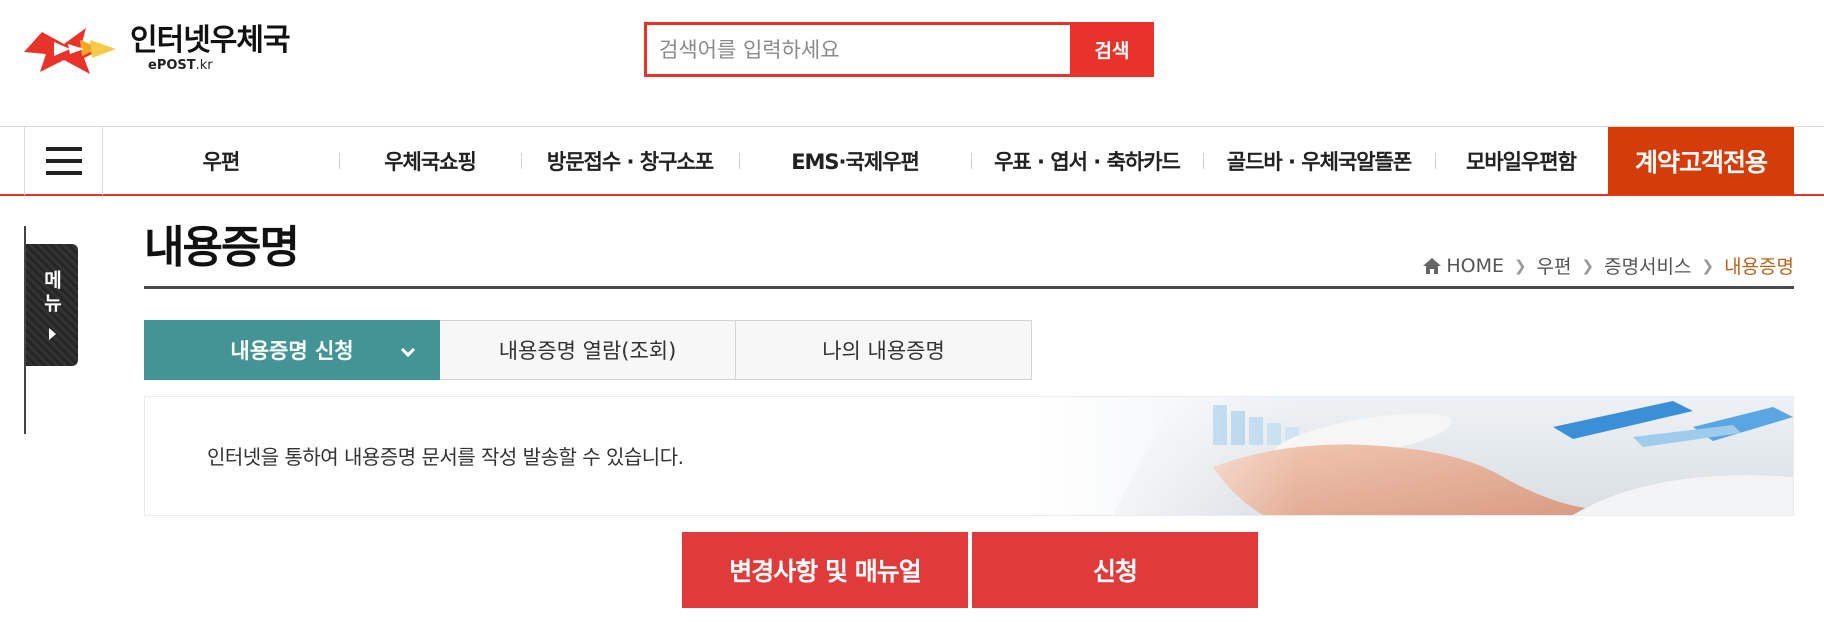 The width and height of the screenshot is (1824, 622). What do you see at coordinates (204, 65) in the screenshot?
I see `logo-sub-kr: .kr` at bounding box center [204, 65].